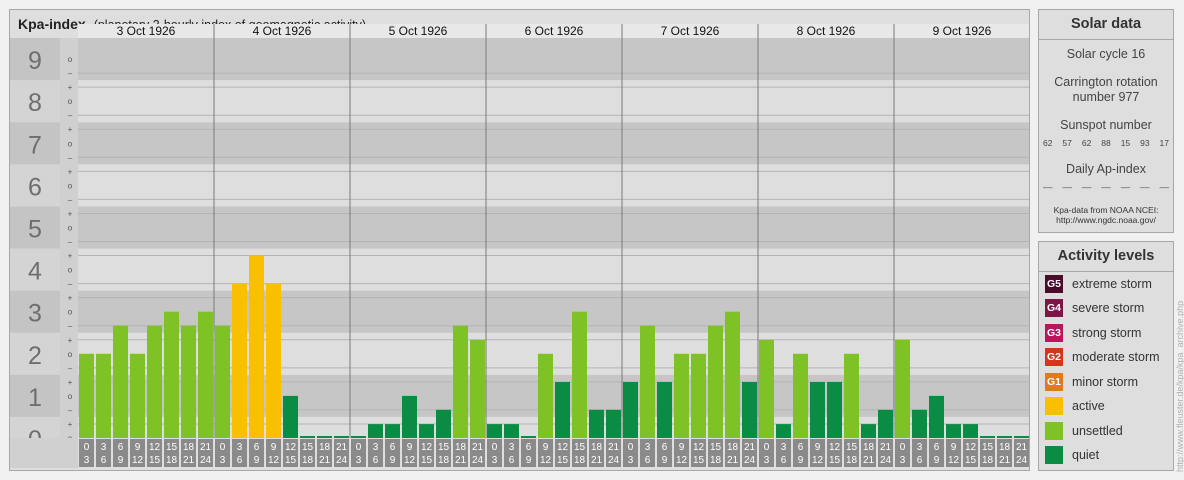 Image resolution: width=1184 pixels, height=480 pixels. I want to click on day-label: 6 Oct 1926, so click(554, 31).